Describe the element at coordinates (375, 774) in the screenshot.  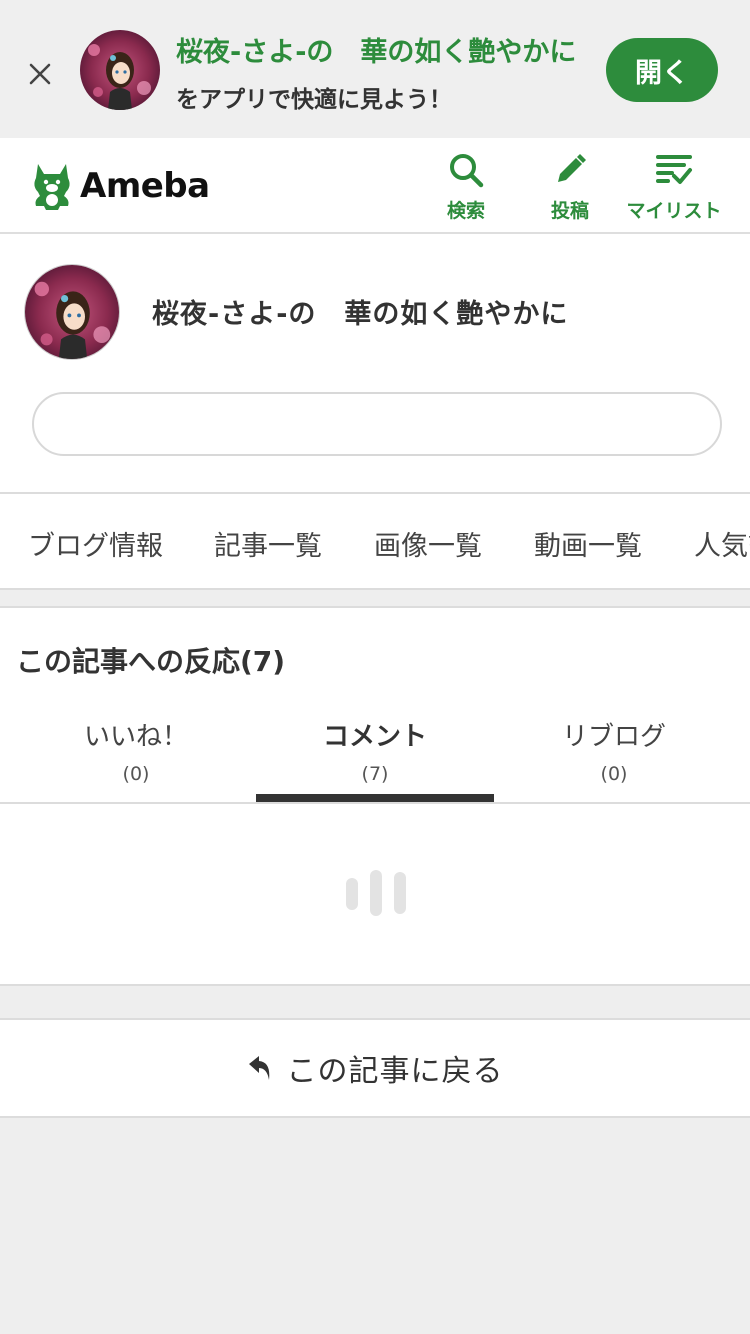
I see `tab-comments-count: (7)` at that location.